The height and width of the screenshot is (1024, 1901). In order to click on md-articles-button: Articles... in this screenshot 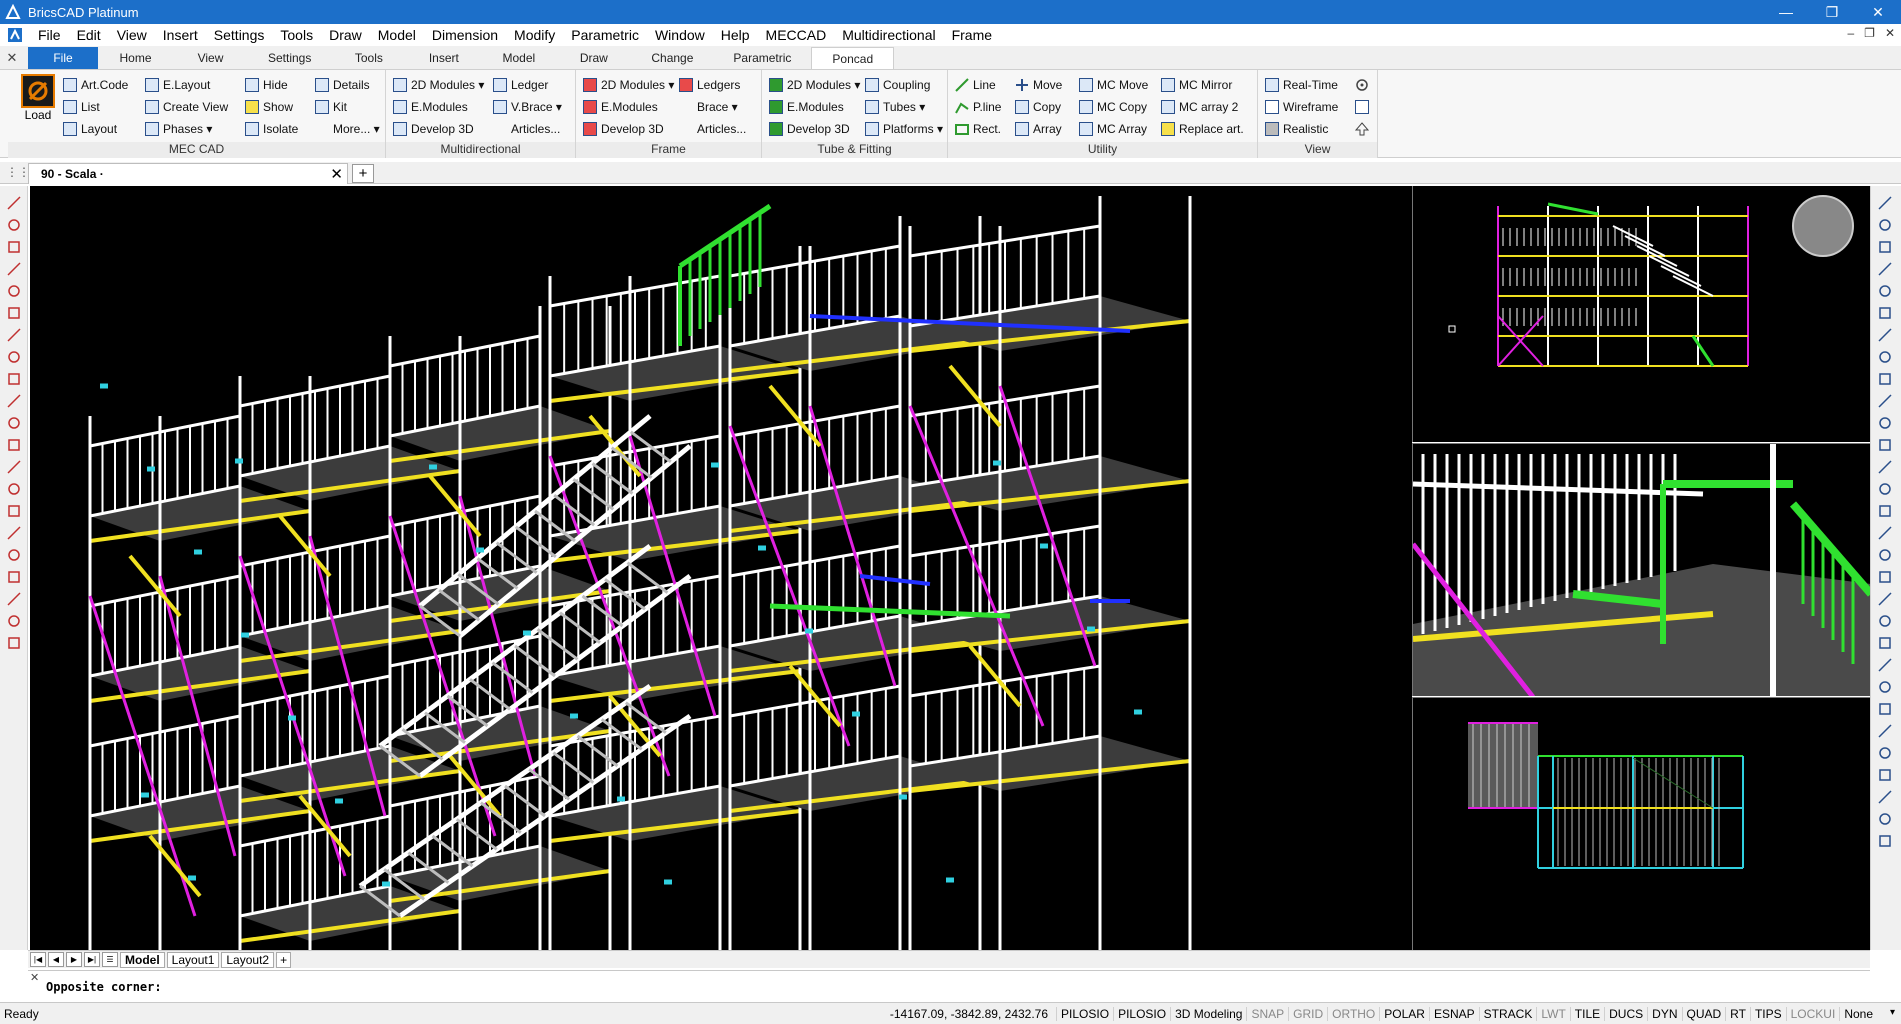, I will do `click(527, 129)`.